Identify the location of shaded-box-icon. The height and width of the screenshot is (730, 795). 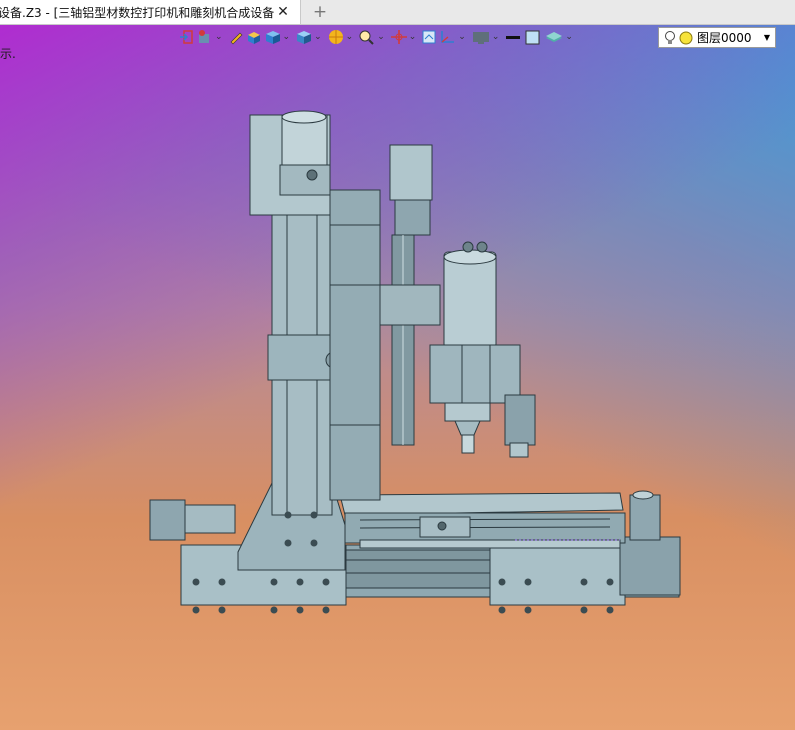
(254, 37).